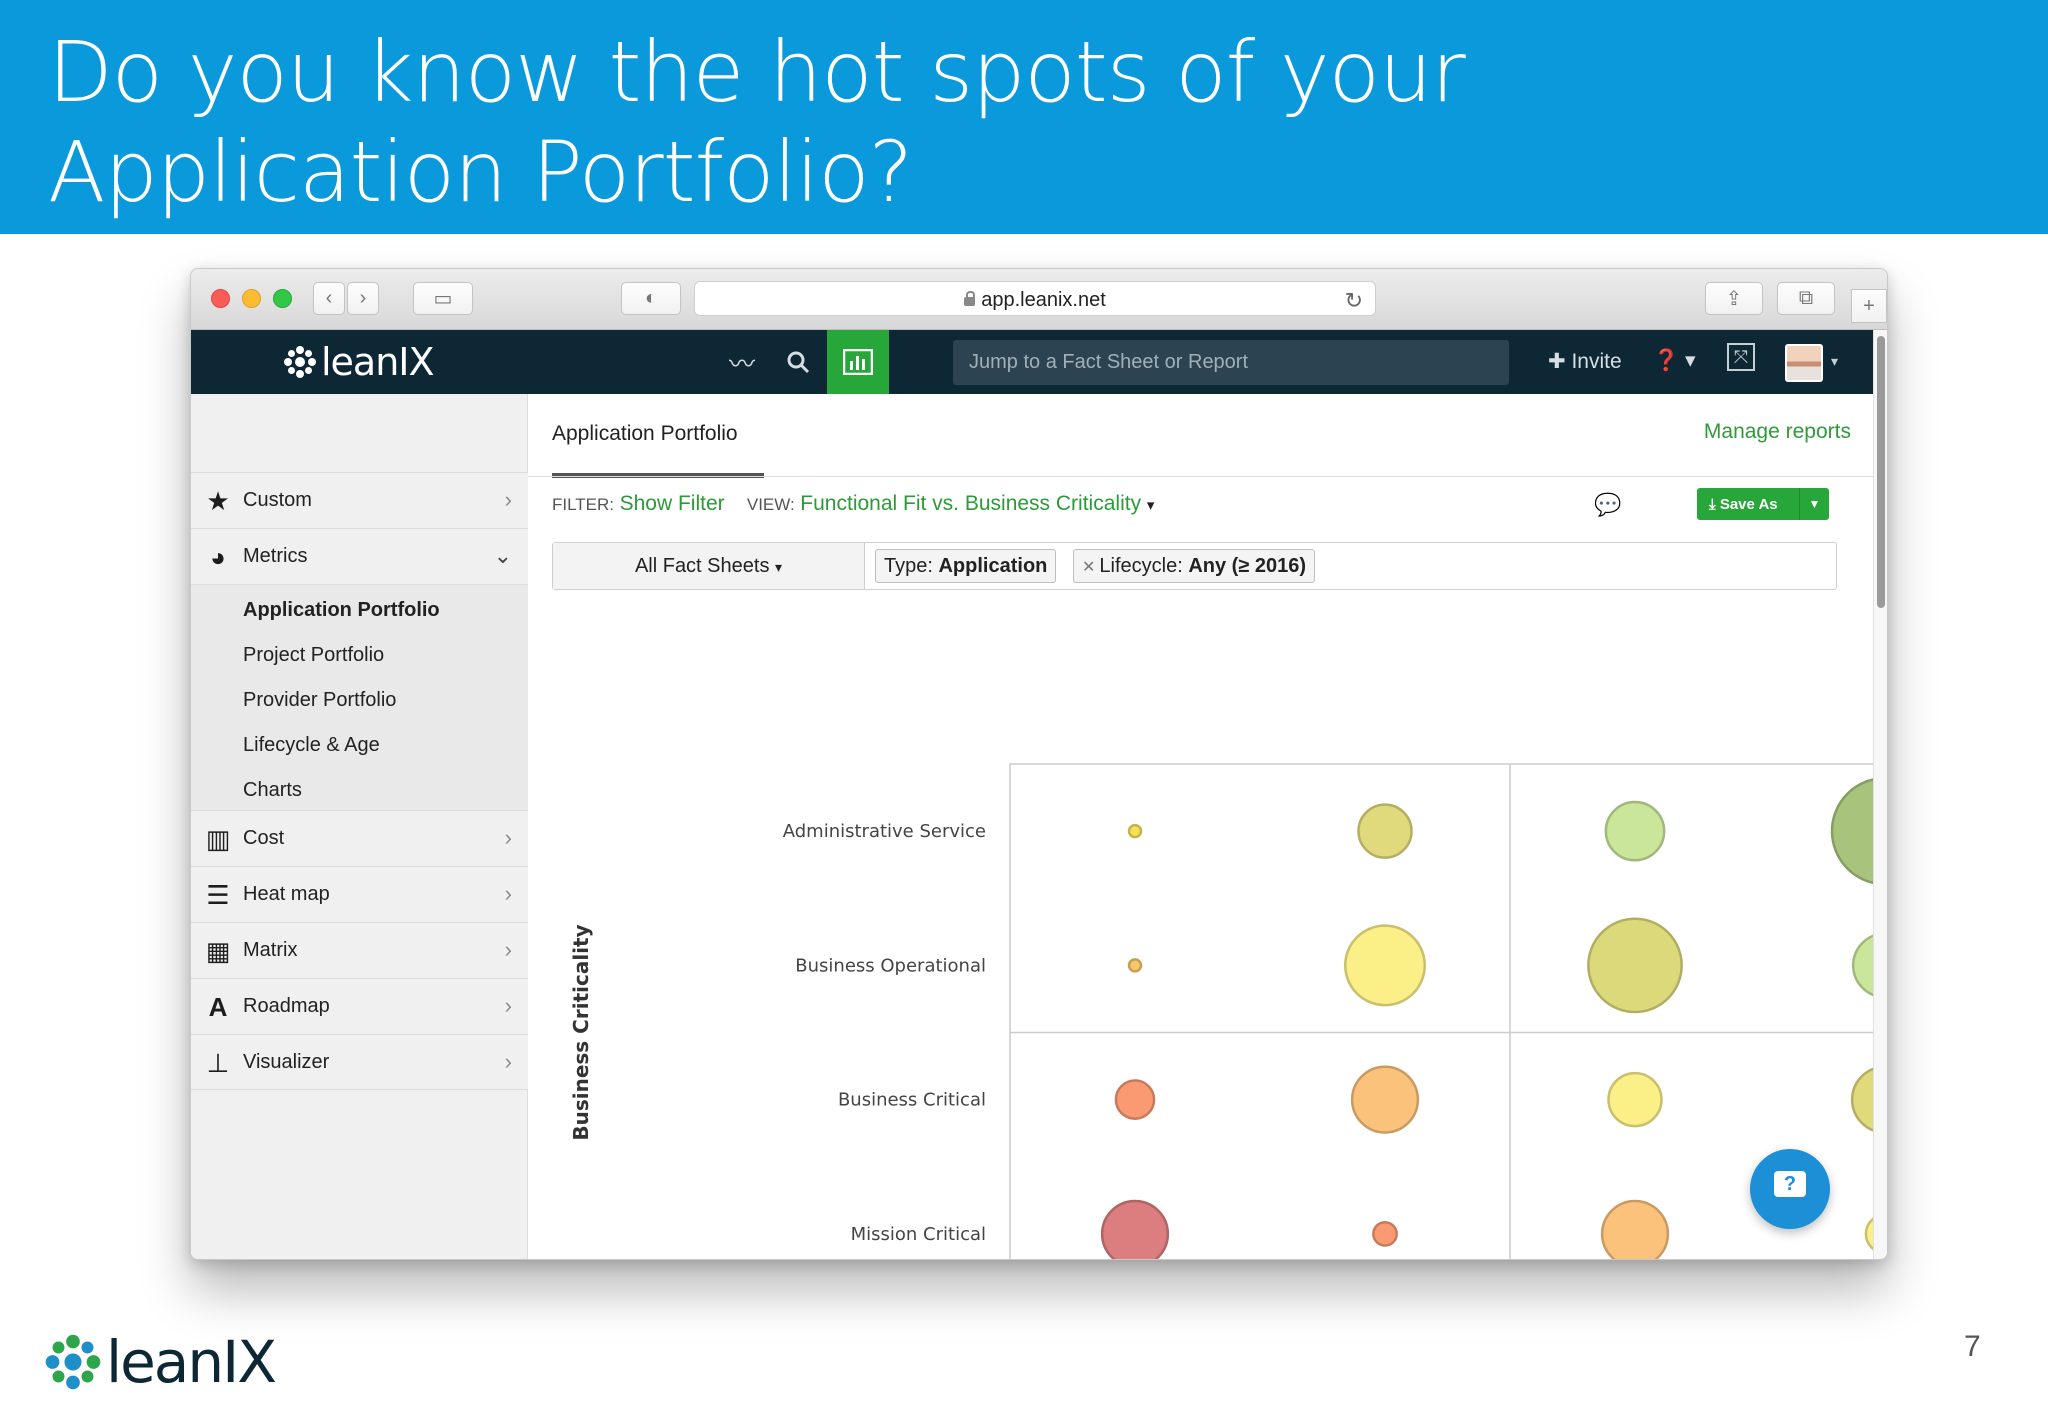  Describe the element at coordinates (359, 500) in the screenshot. I see `sidebar-item-custom: ★ Custom ›` at that location.